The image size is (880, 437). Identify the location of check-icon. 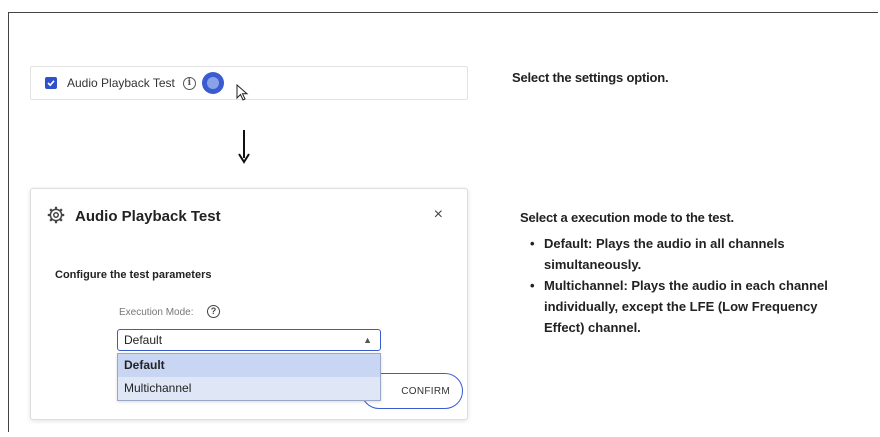
(51, 83).